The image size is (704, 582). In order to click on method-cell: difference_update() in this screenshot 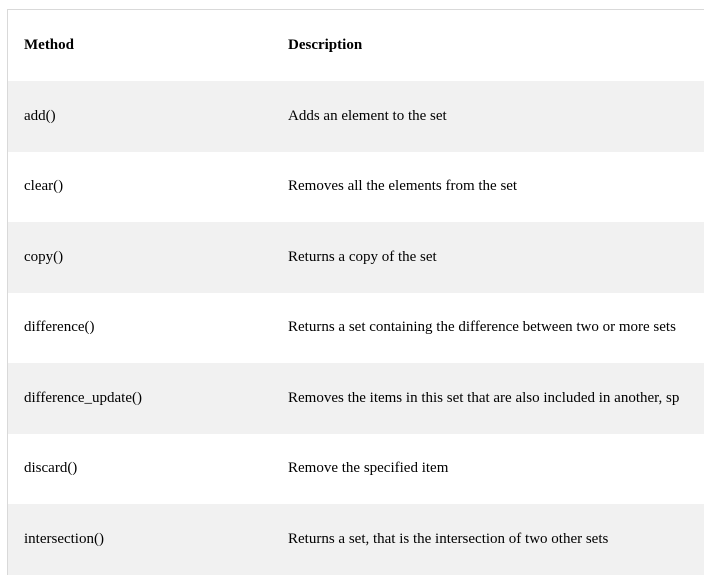, I will do `click(83, 397)`.